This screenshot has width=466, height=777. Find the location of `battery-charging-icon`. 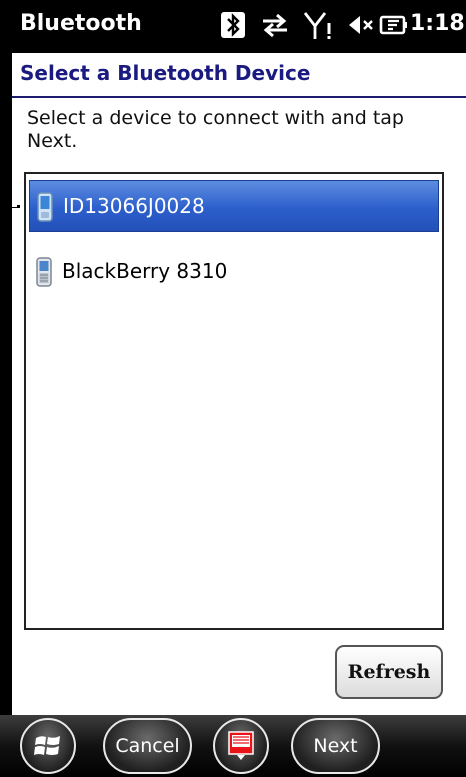

battery-charging-icon is located at coordinates (394, 25).